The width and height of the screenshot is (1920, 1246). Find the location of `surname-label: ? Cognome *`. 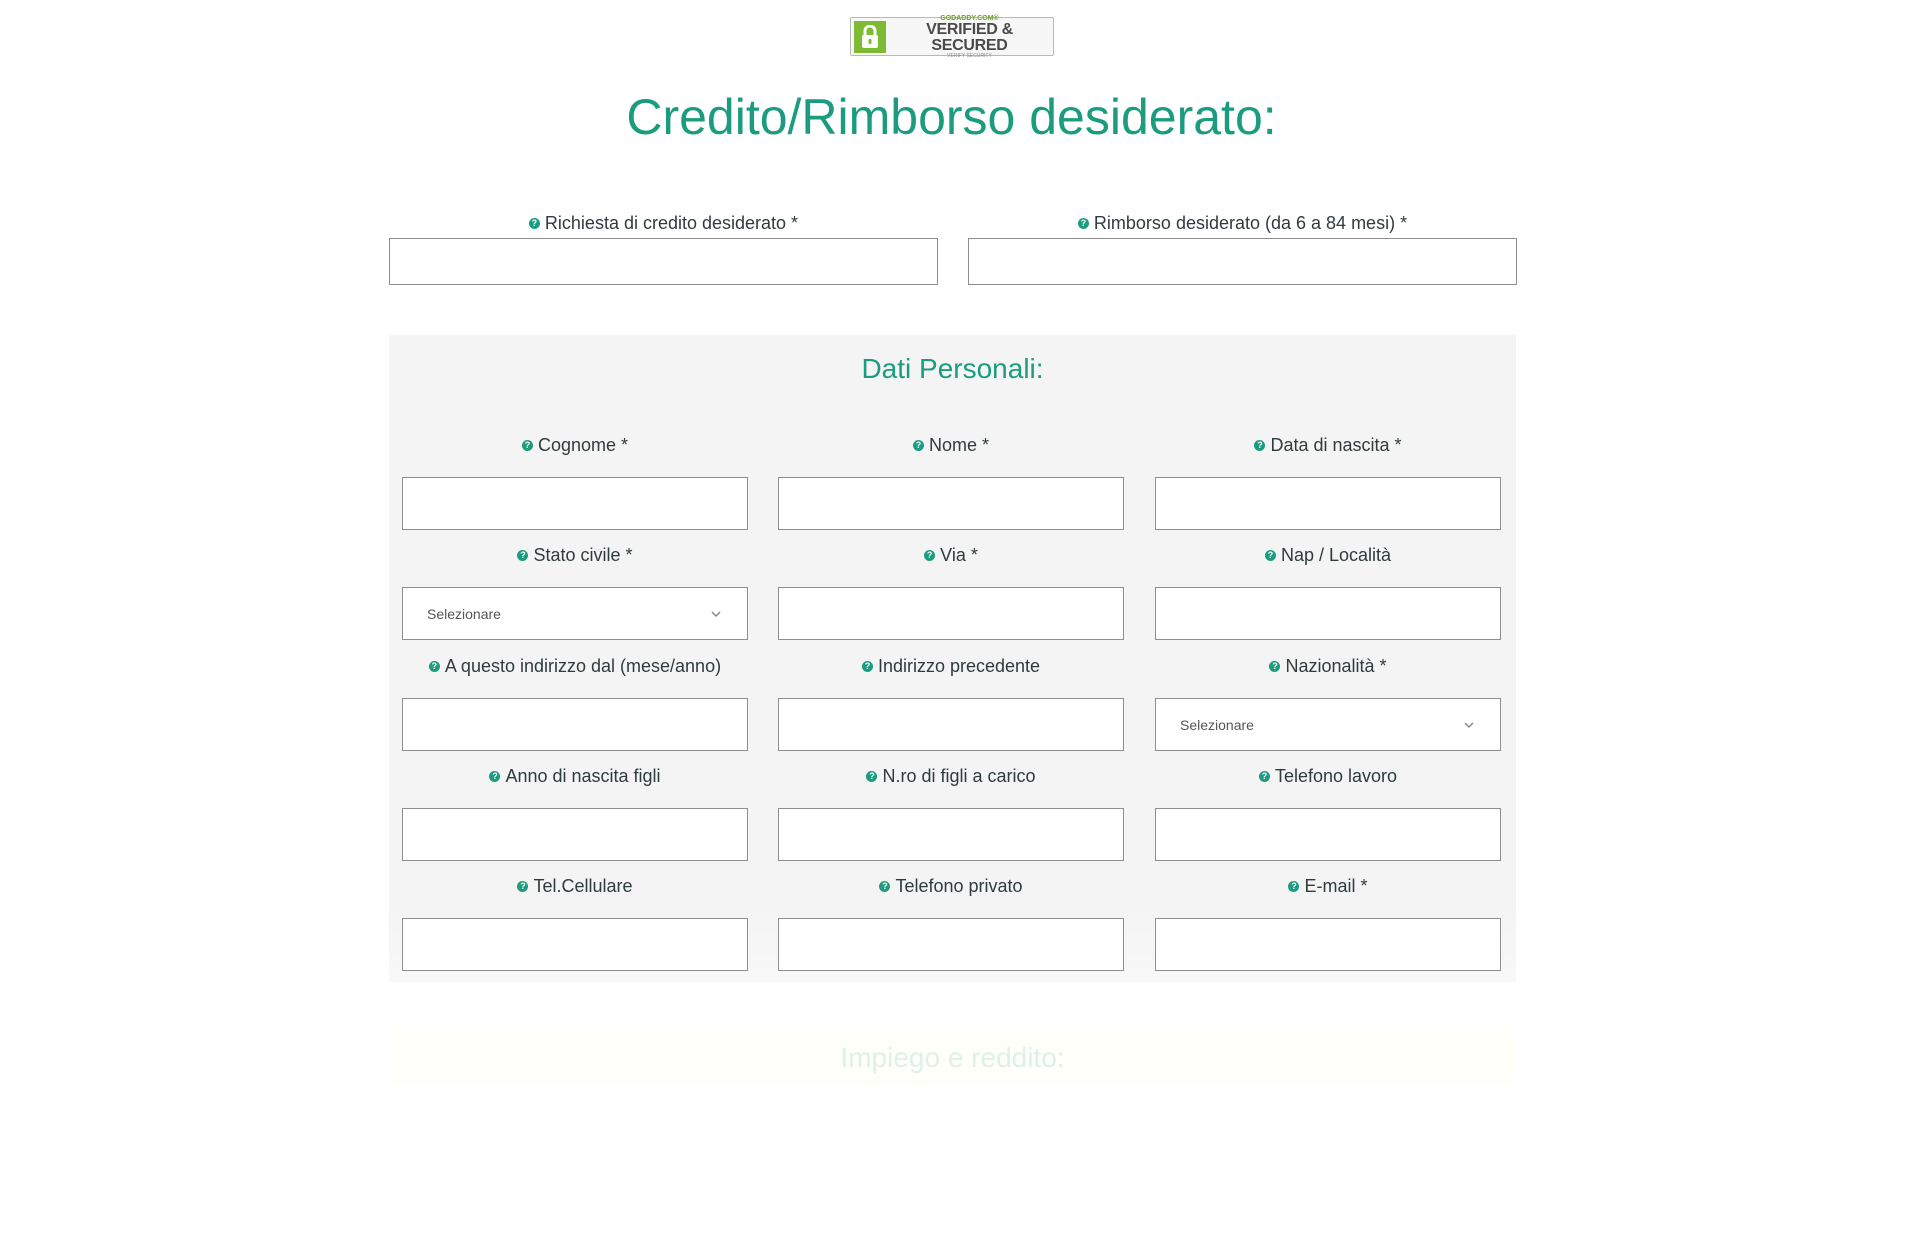

surname-label: ? Cognome * is located at coordinates (575, 445).